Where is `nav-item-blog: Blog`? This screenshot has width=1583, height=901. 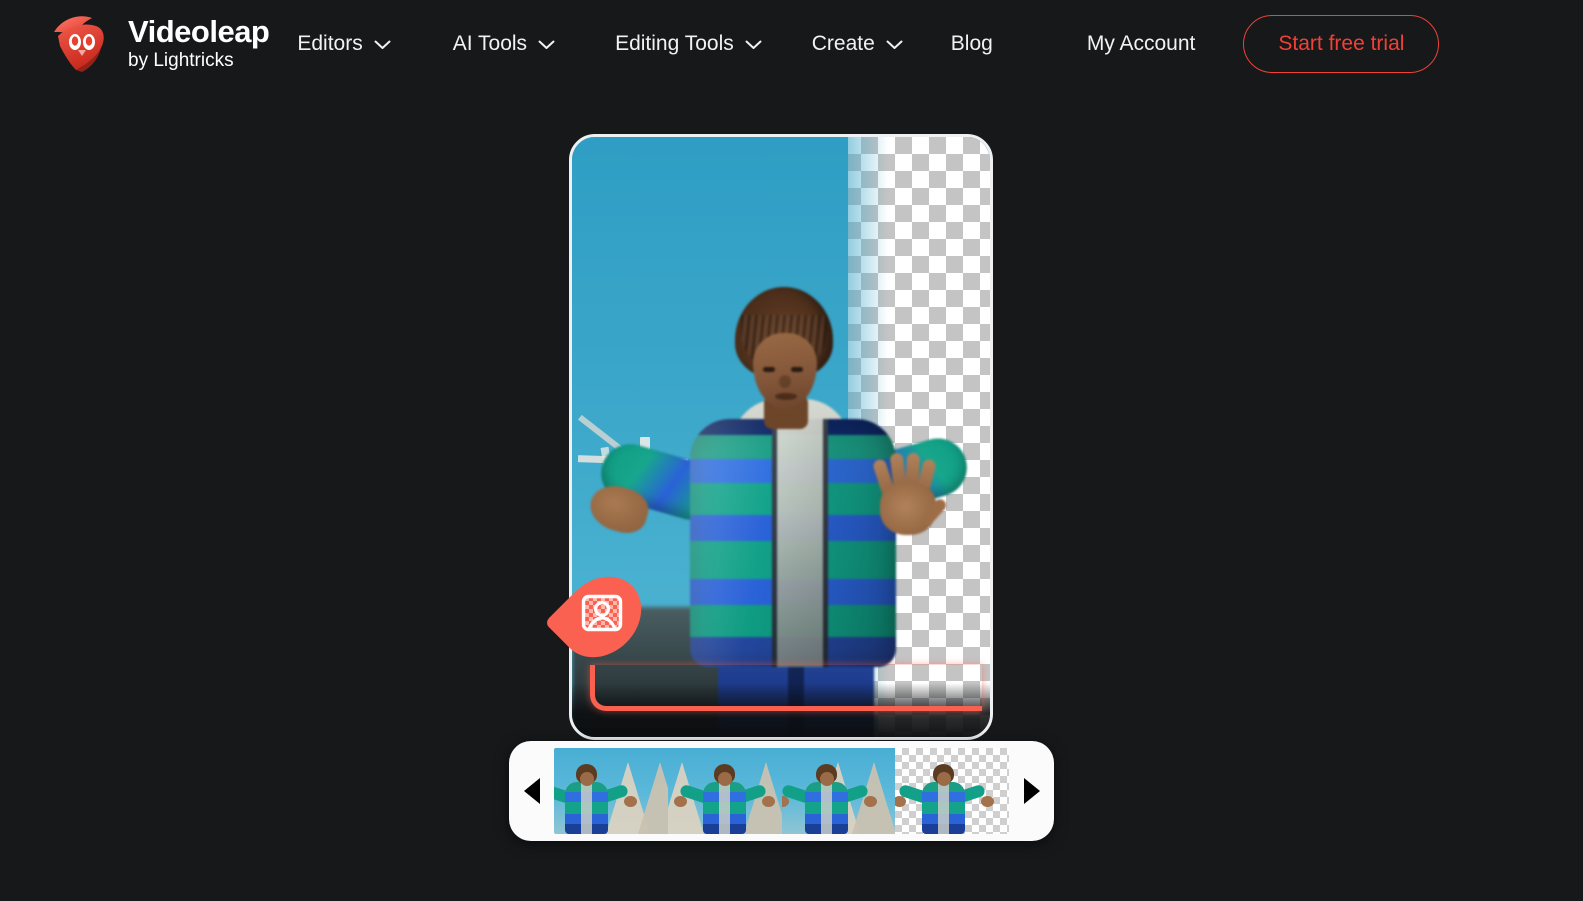 nav-item-blog: Blog is located at coordinates (972, 44).